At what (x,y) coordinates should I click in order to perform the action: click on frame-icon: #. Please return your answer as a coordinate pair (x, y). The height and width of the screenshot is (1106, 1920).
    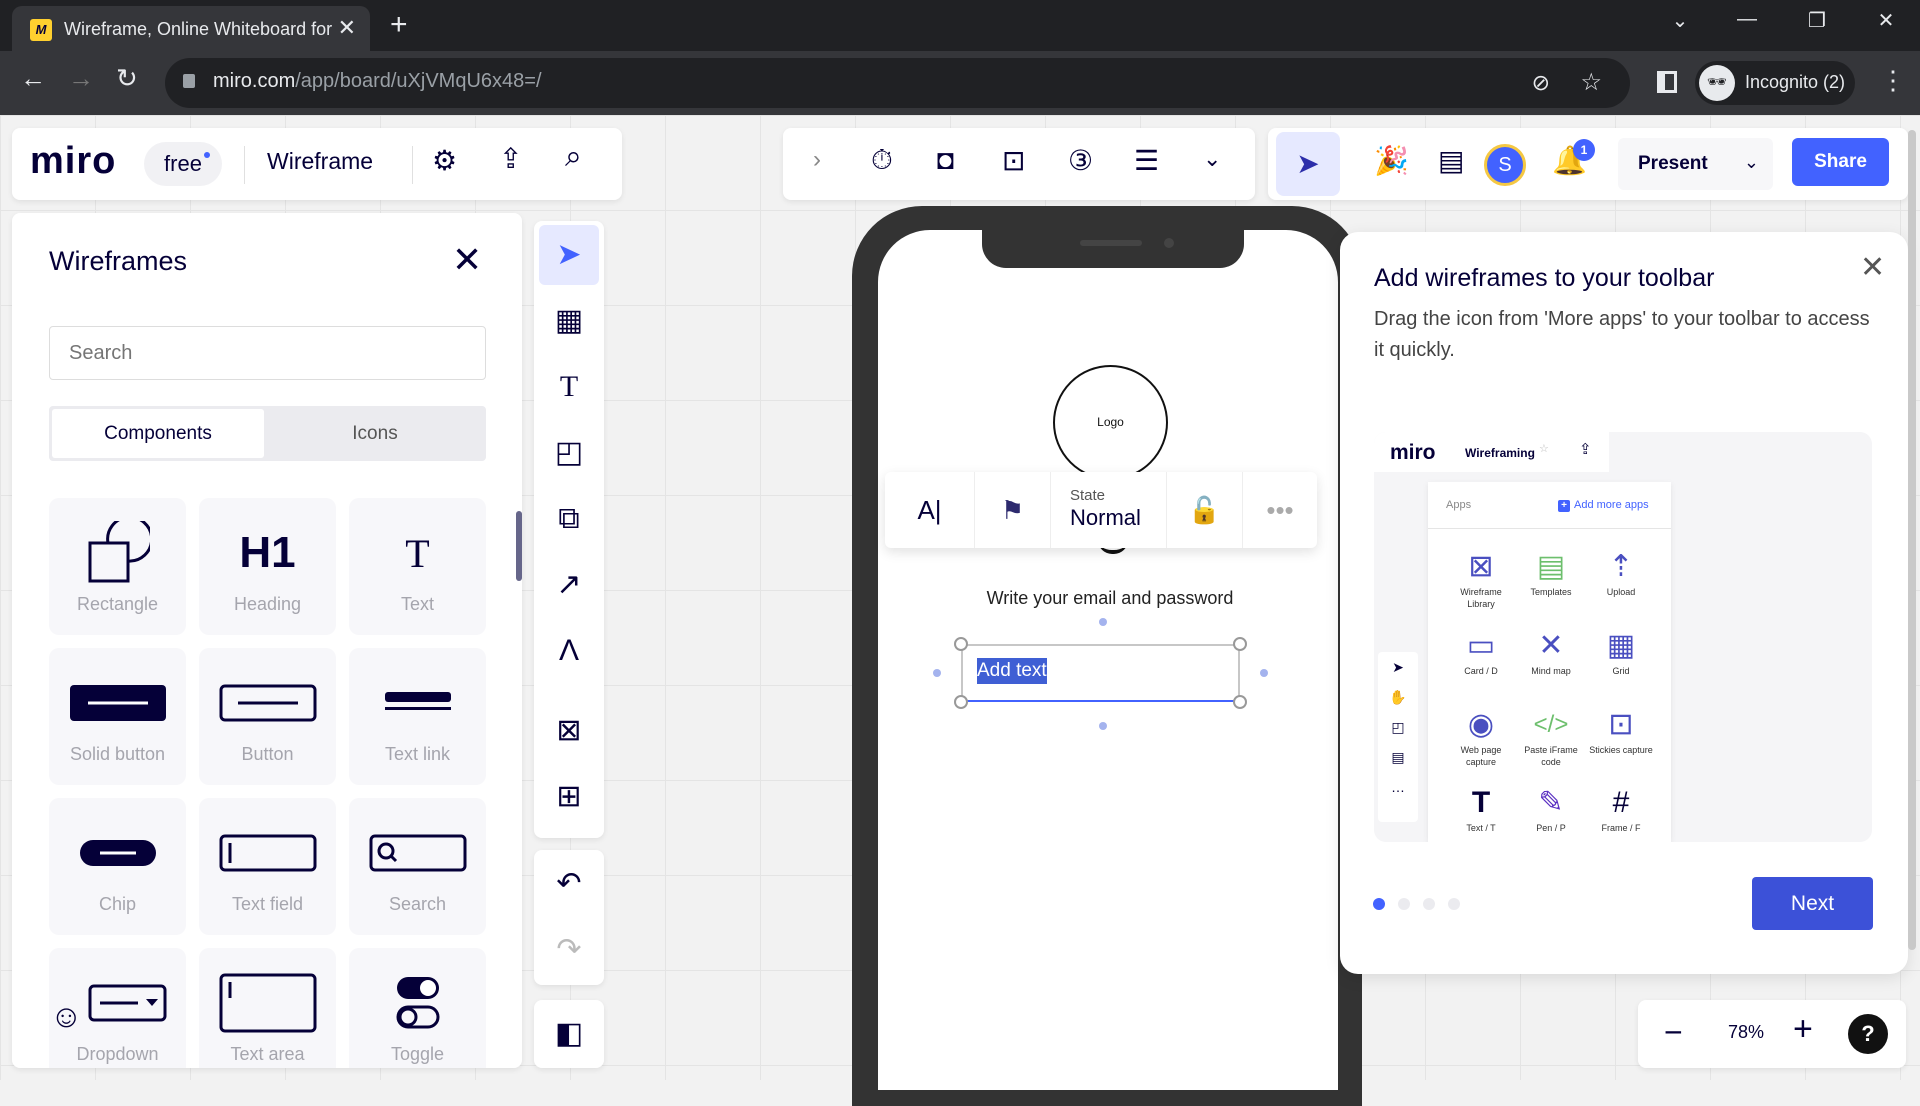
    Looking at the image, I should click on (1621, 802).